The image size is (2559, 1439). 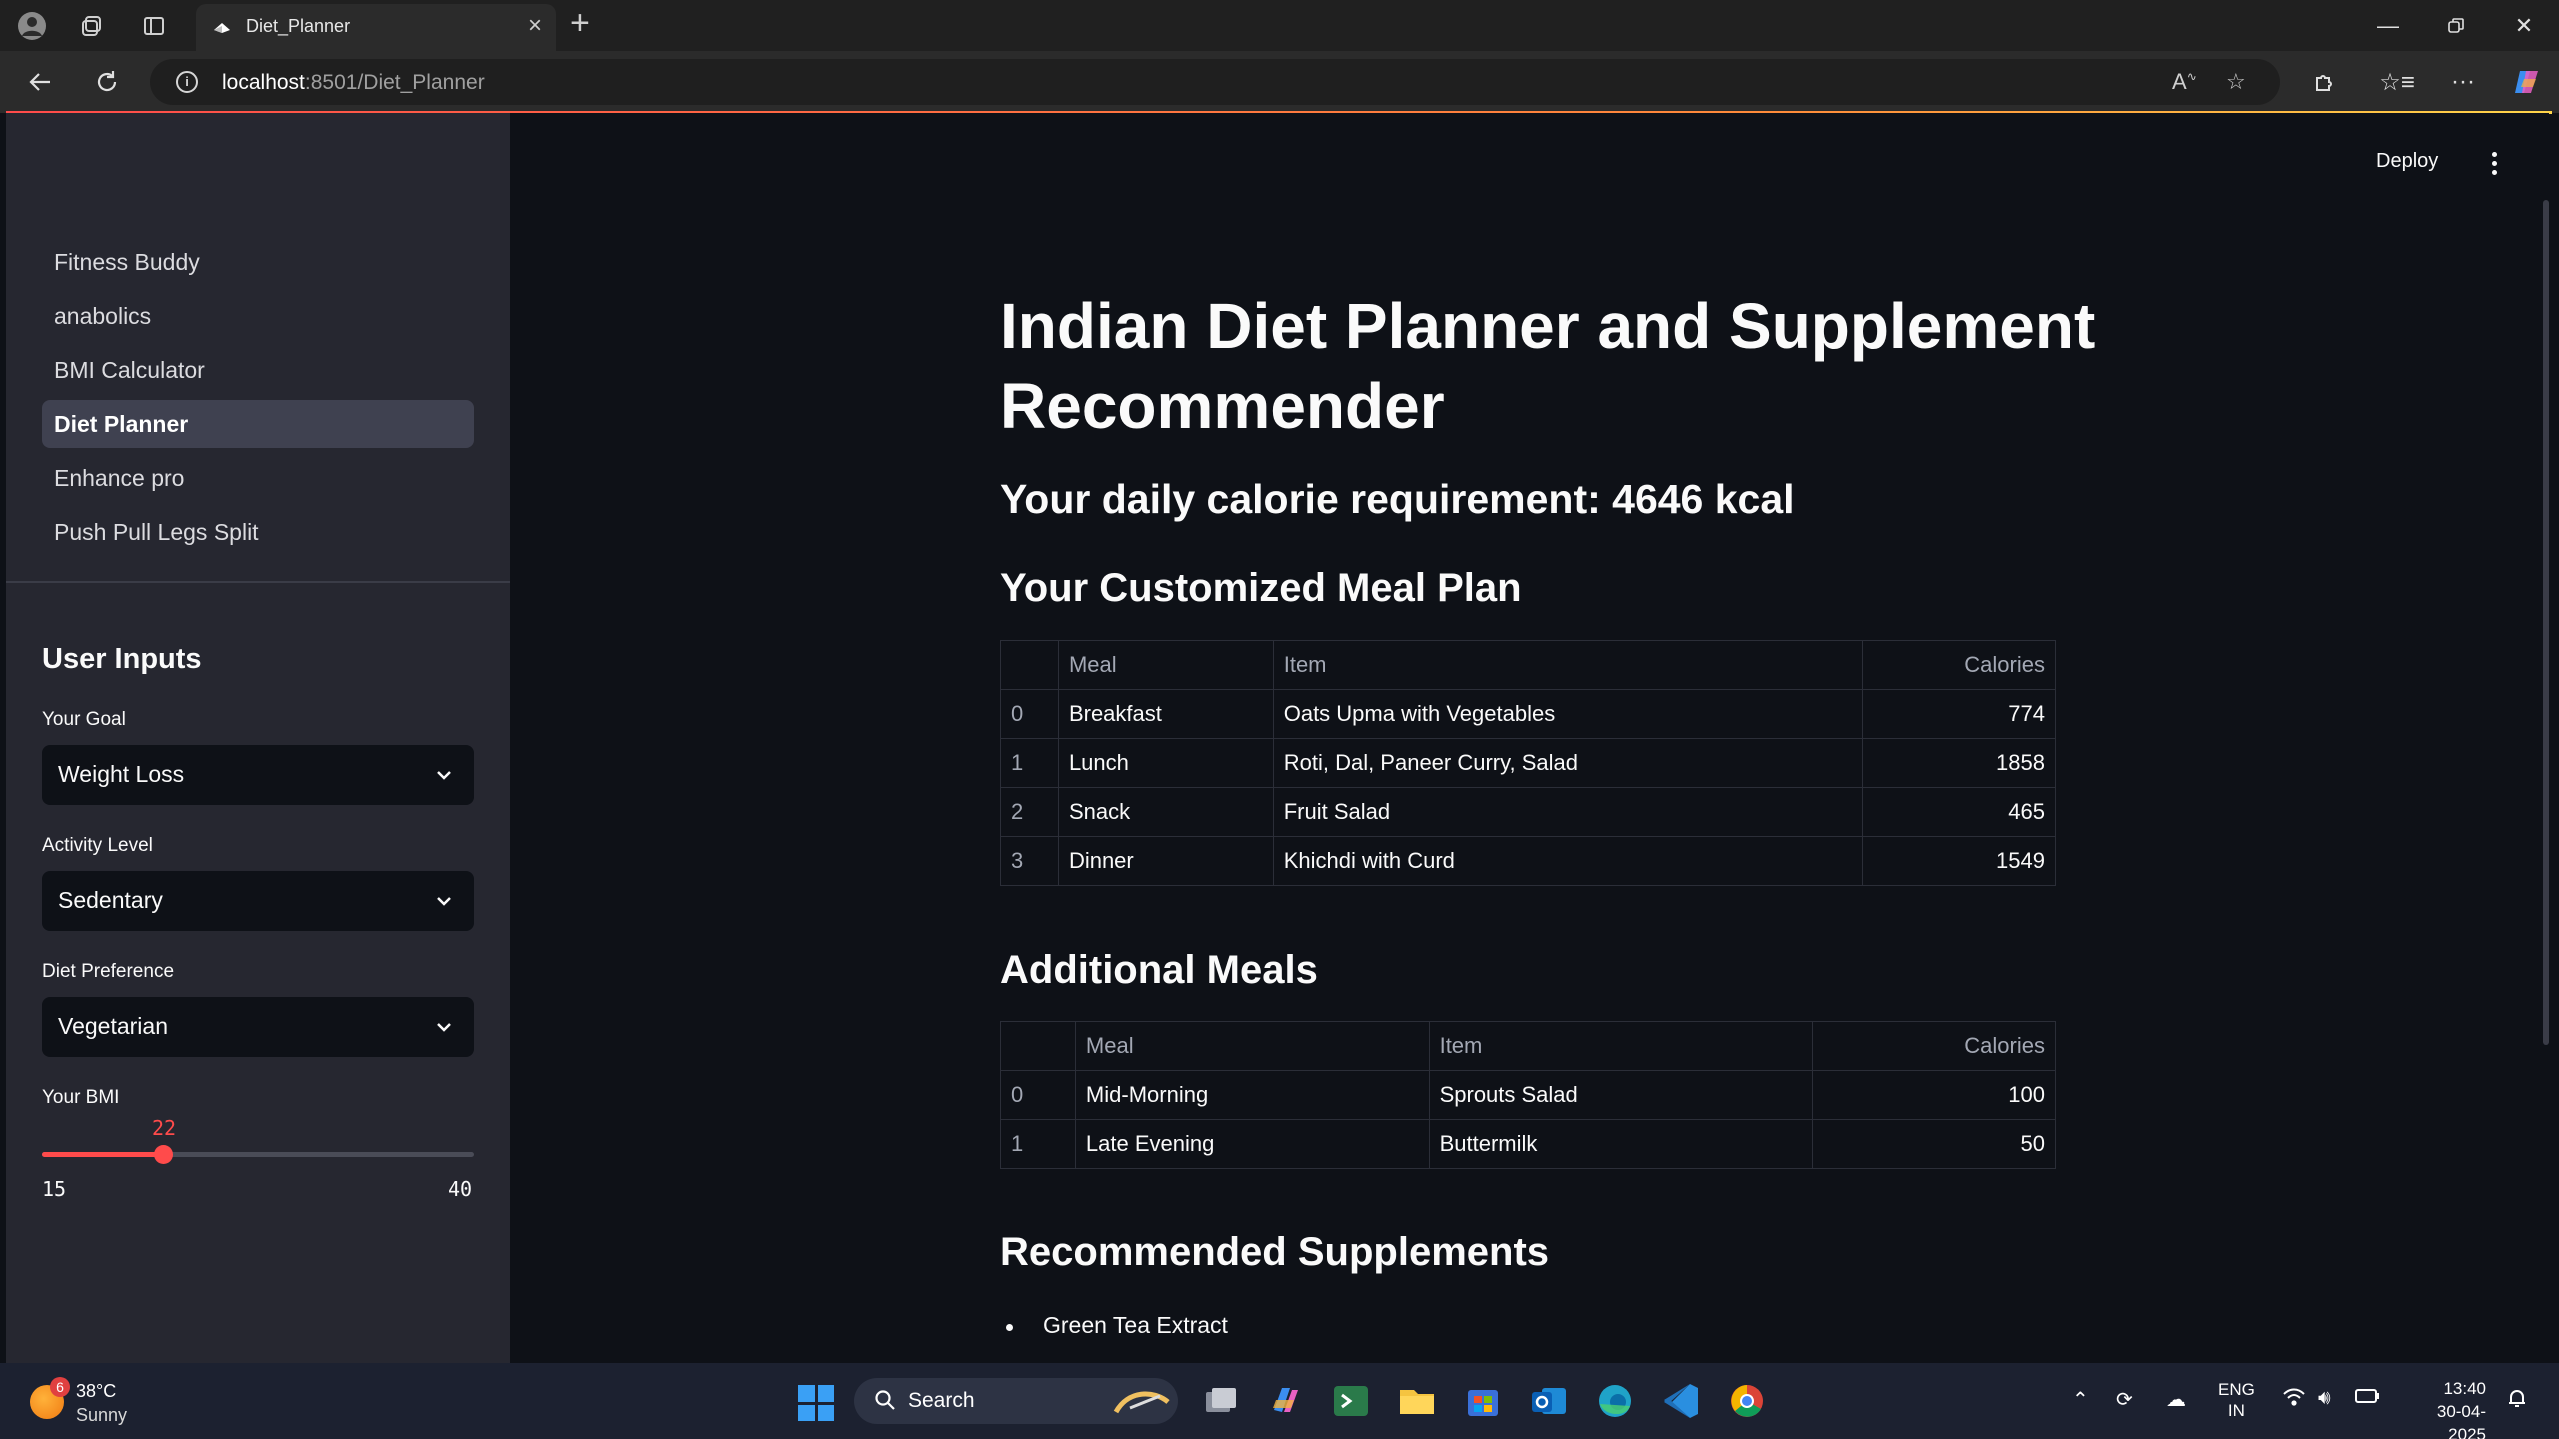 What do you see at coordinates (258, 1027) in the screenshot?
I see `diet-select: Vegetarian` at bounding box center [258, 1027].